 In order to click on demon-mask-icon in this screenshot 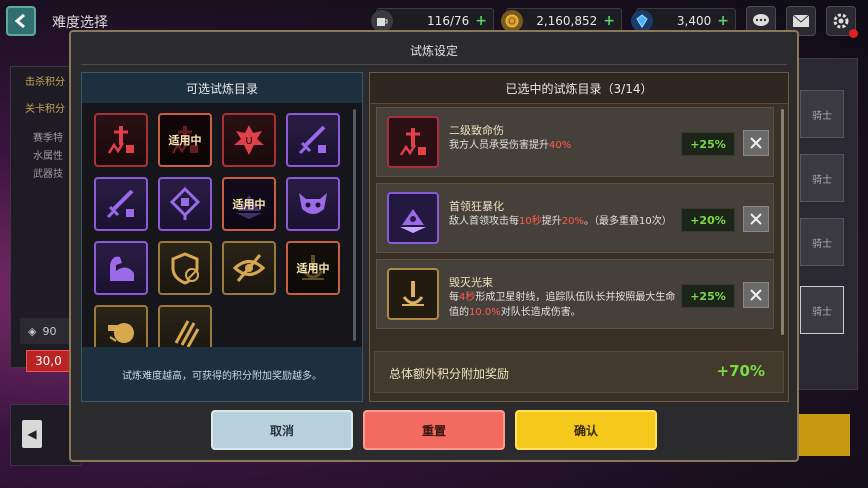, I will do `click(313, 203)`.